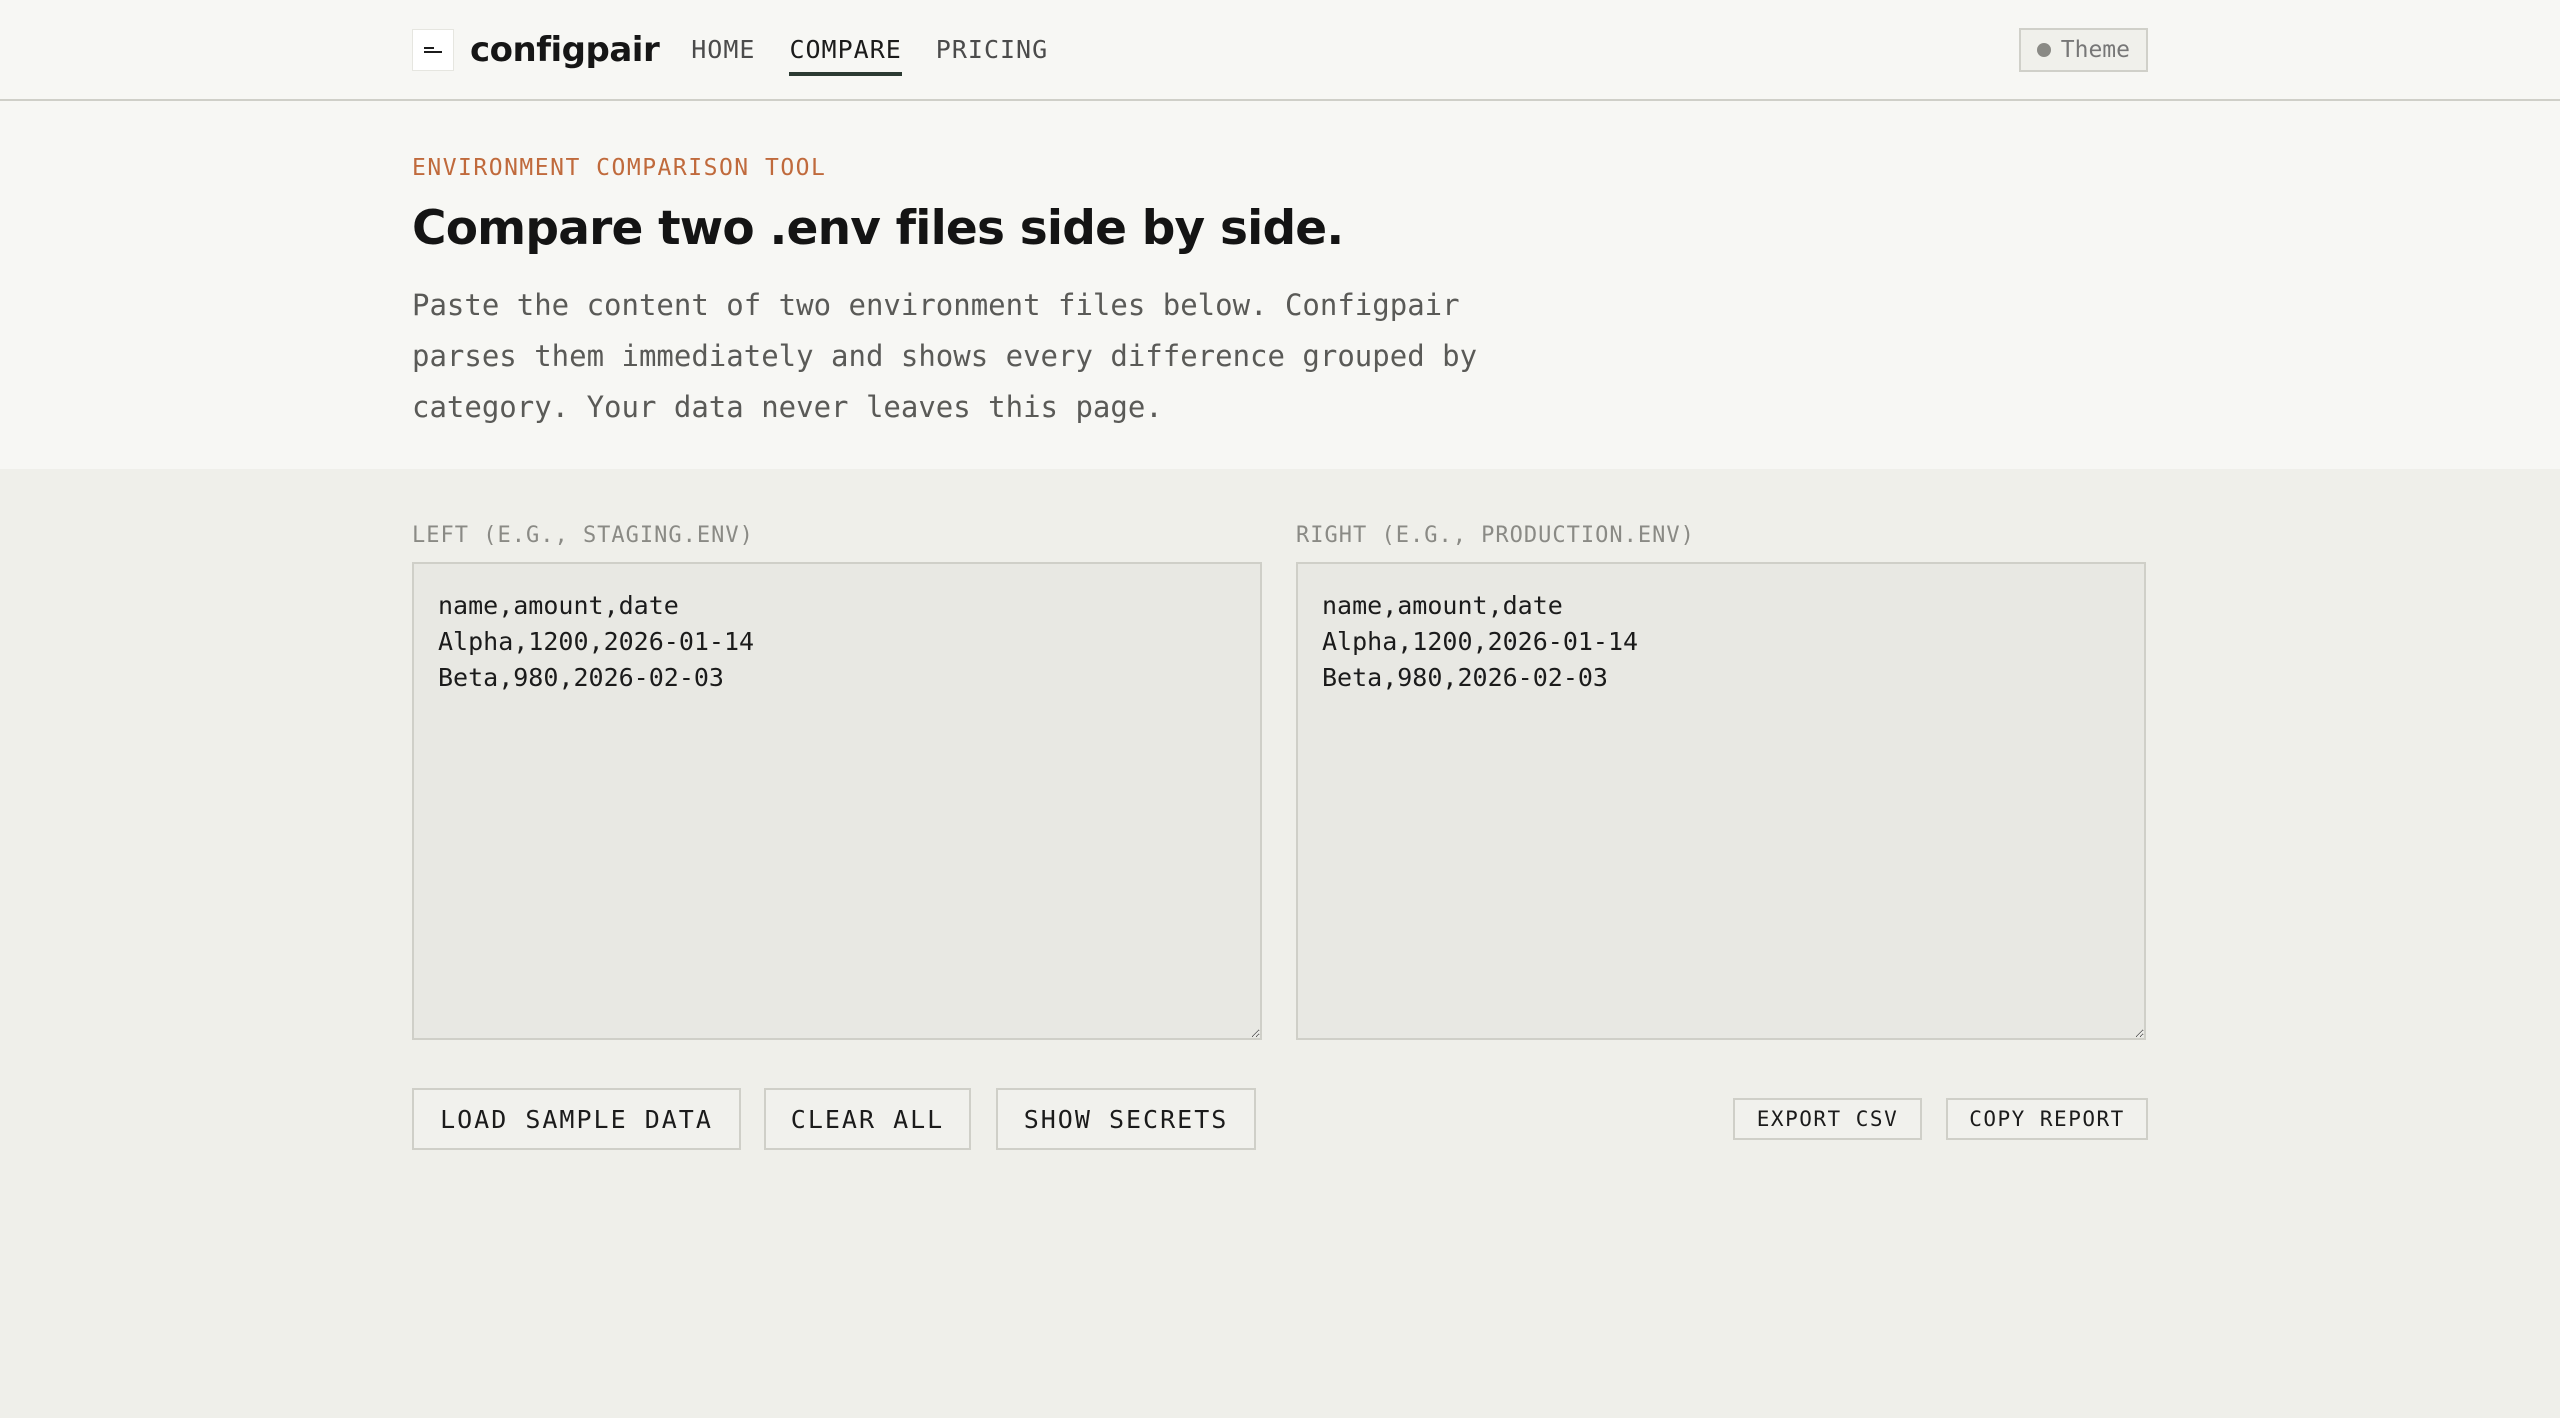 This screenshot has height=1418, width=2560. I want to click on logo-icon, so click(433, 49).